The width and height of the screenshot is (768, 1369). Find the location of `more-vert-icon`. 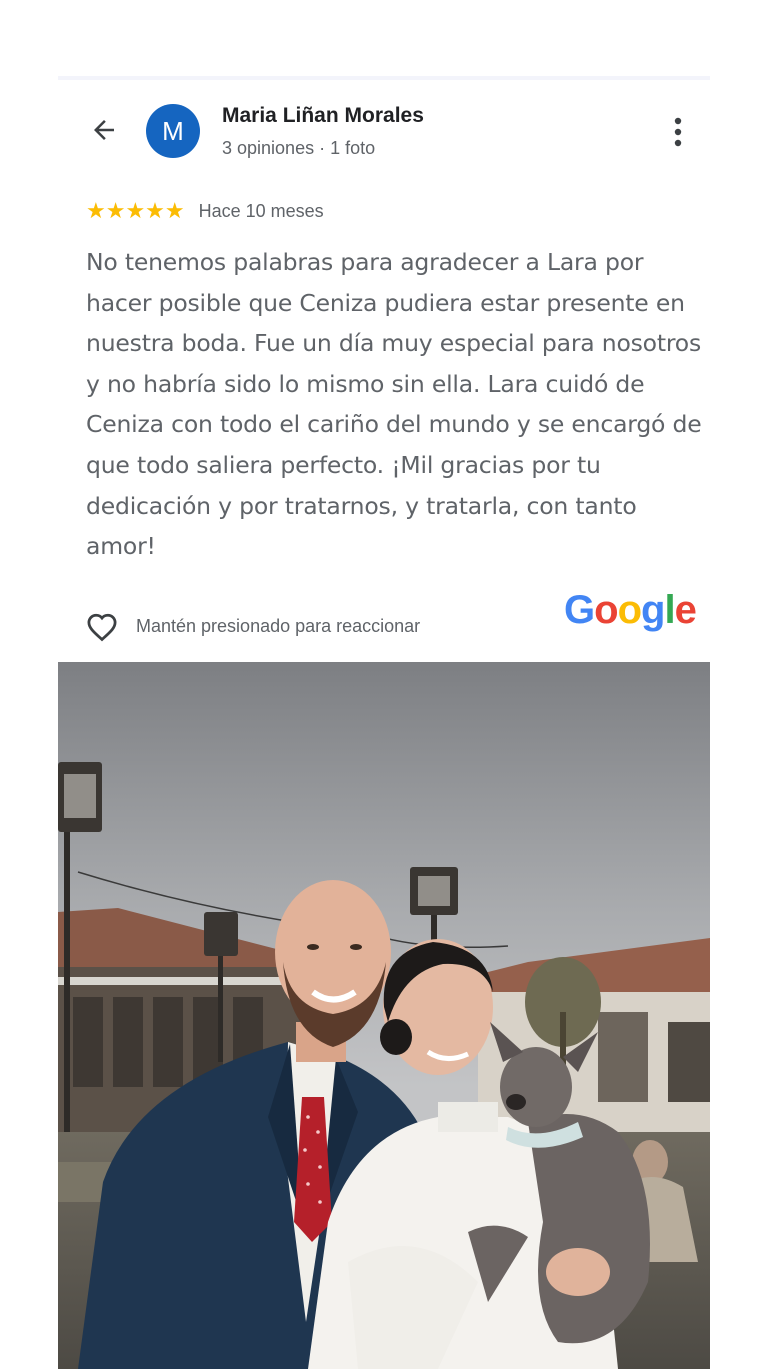

more-vert-icon is located at coordinates (678, 132).